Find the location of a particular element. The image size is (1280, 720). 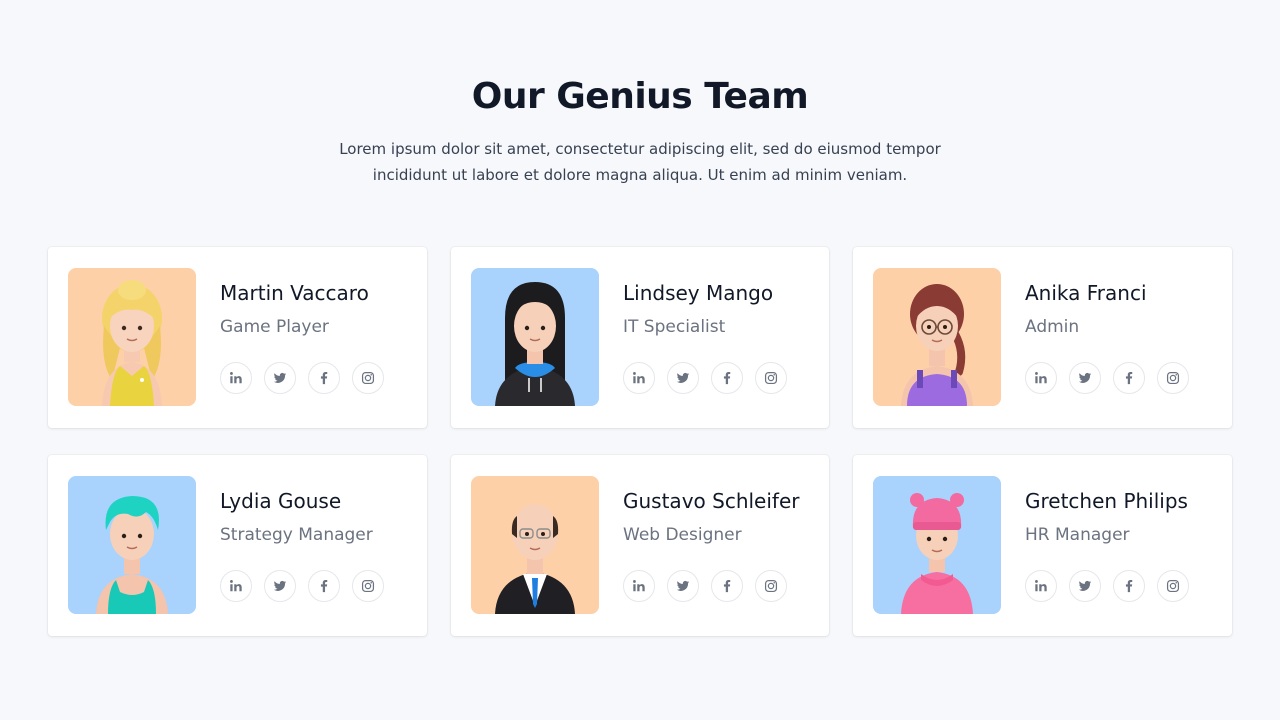

team-card: Martin Vaccaro Game Player is located at coordinates (237, 337).